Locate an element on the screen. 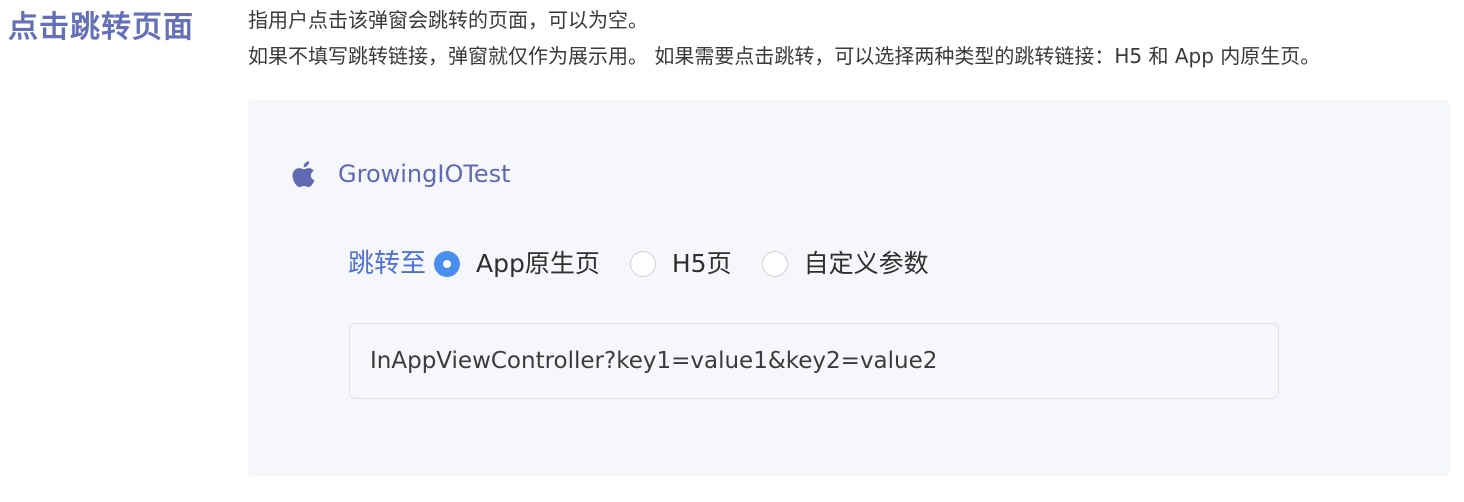  jump-url-input is located at coordinates (814, 361).